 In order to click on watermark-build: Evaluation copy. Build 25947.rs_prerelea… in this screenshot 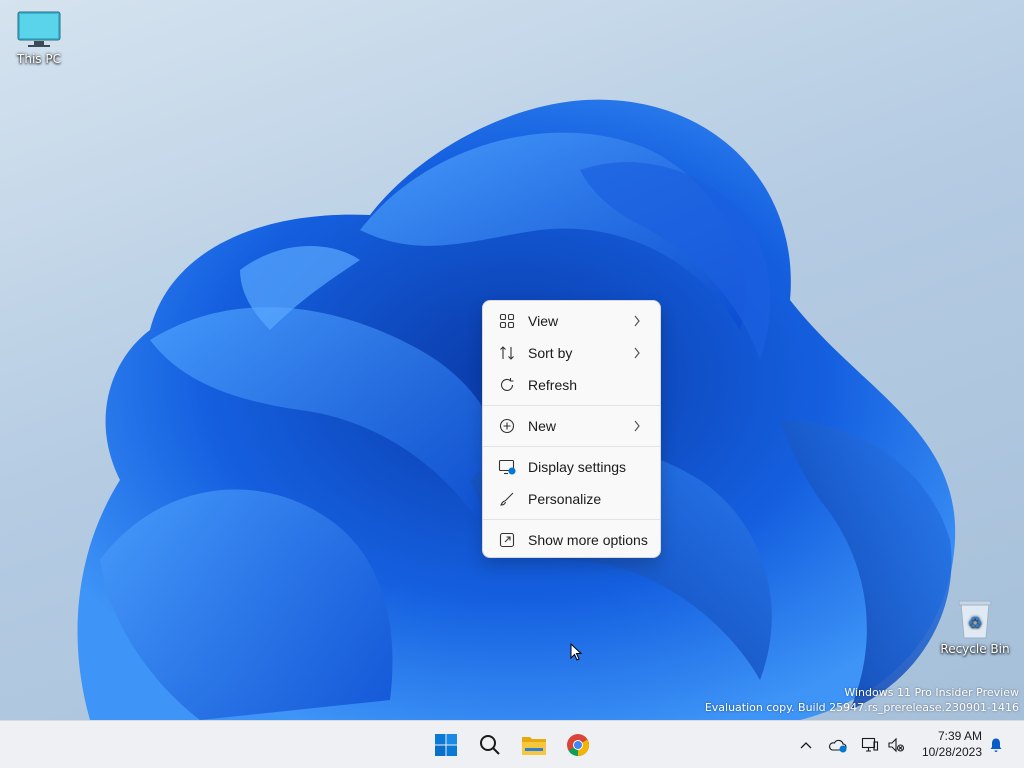, I will do `click(861, 707)`.